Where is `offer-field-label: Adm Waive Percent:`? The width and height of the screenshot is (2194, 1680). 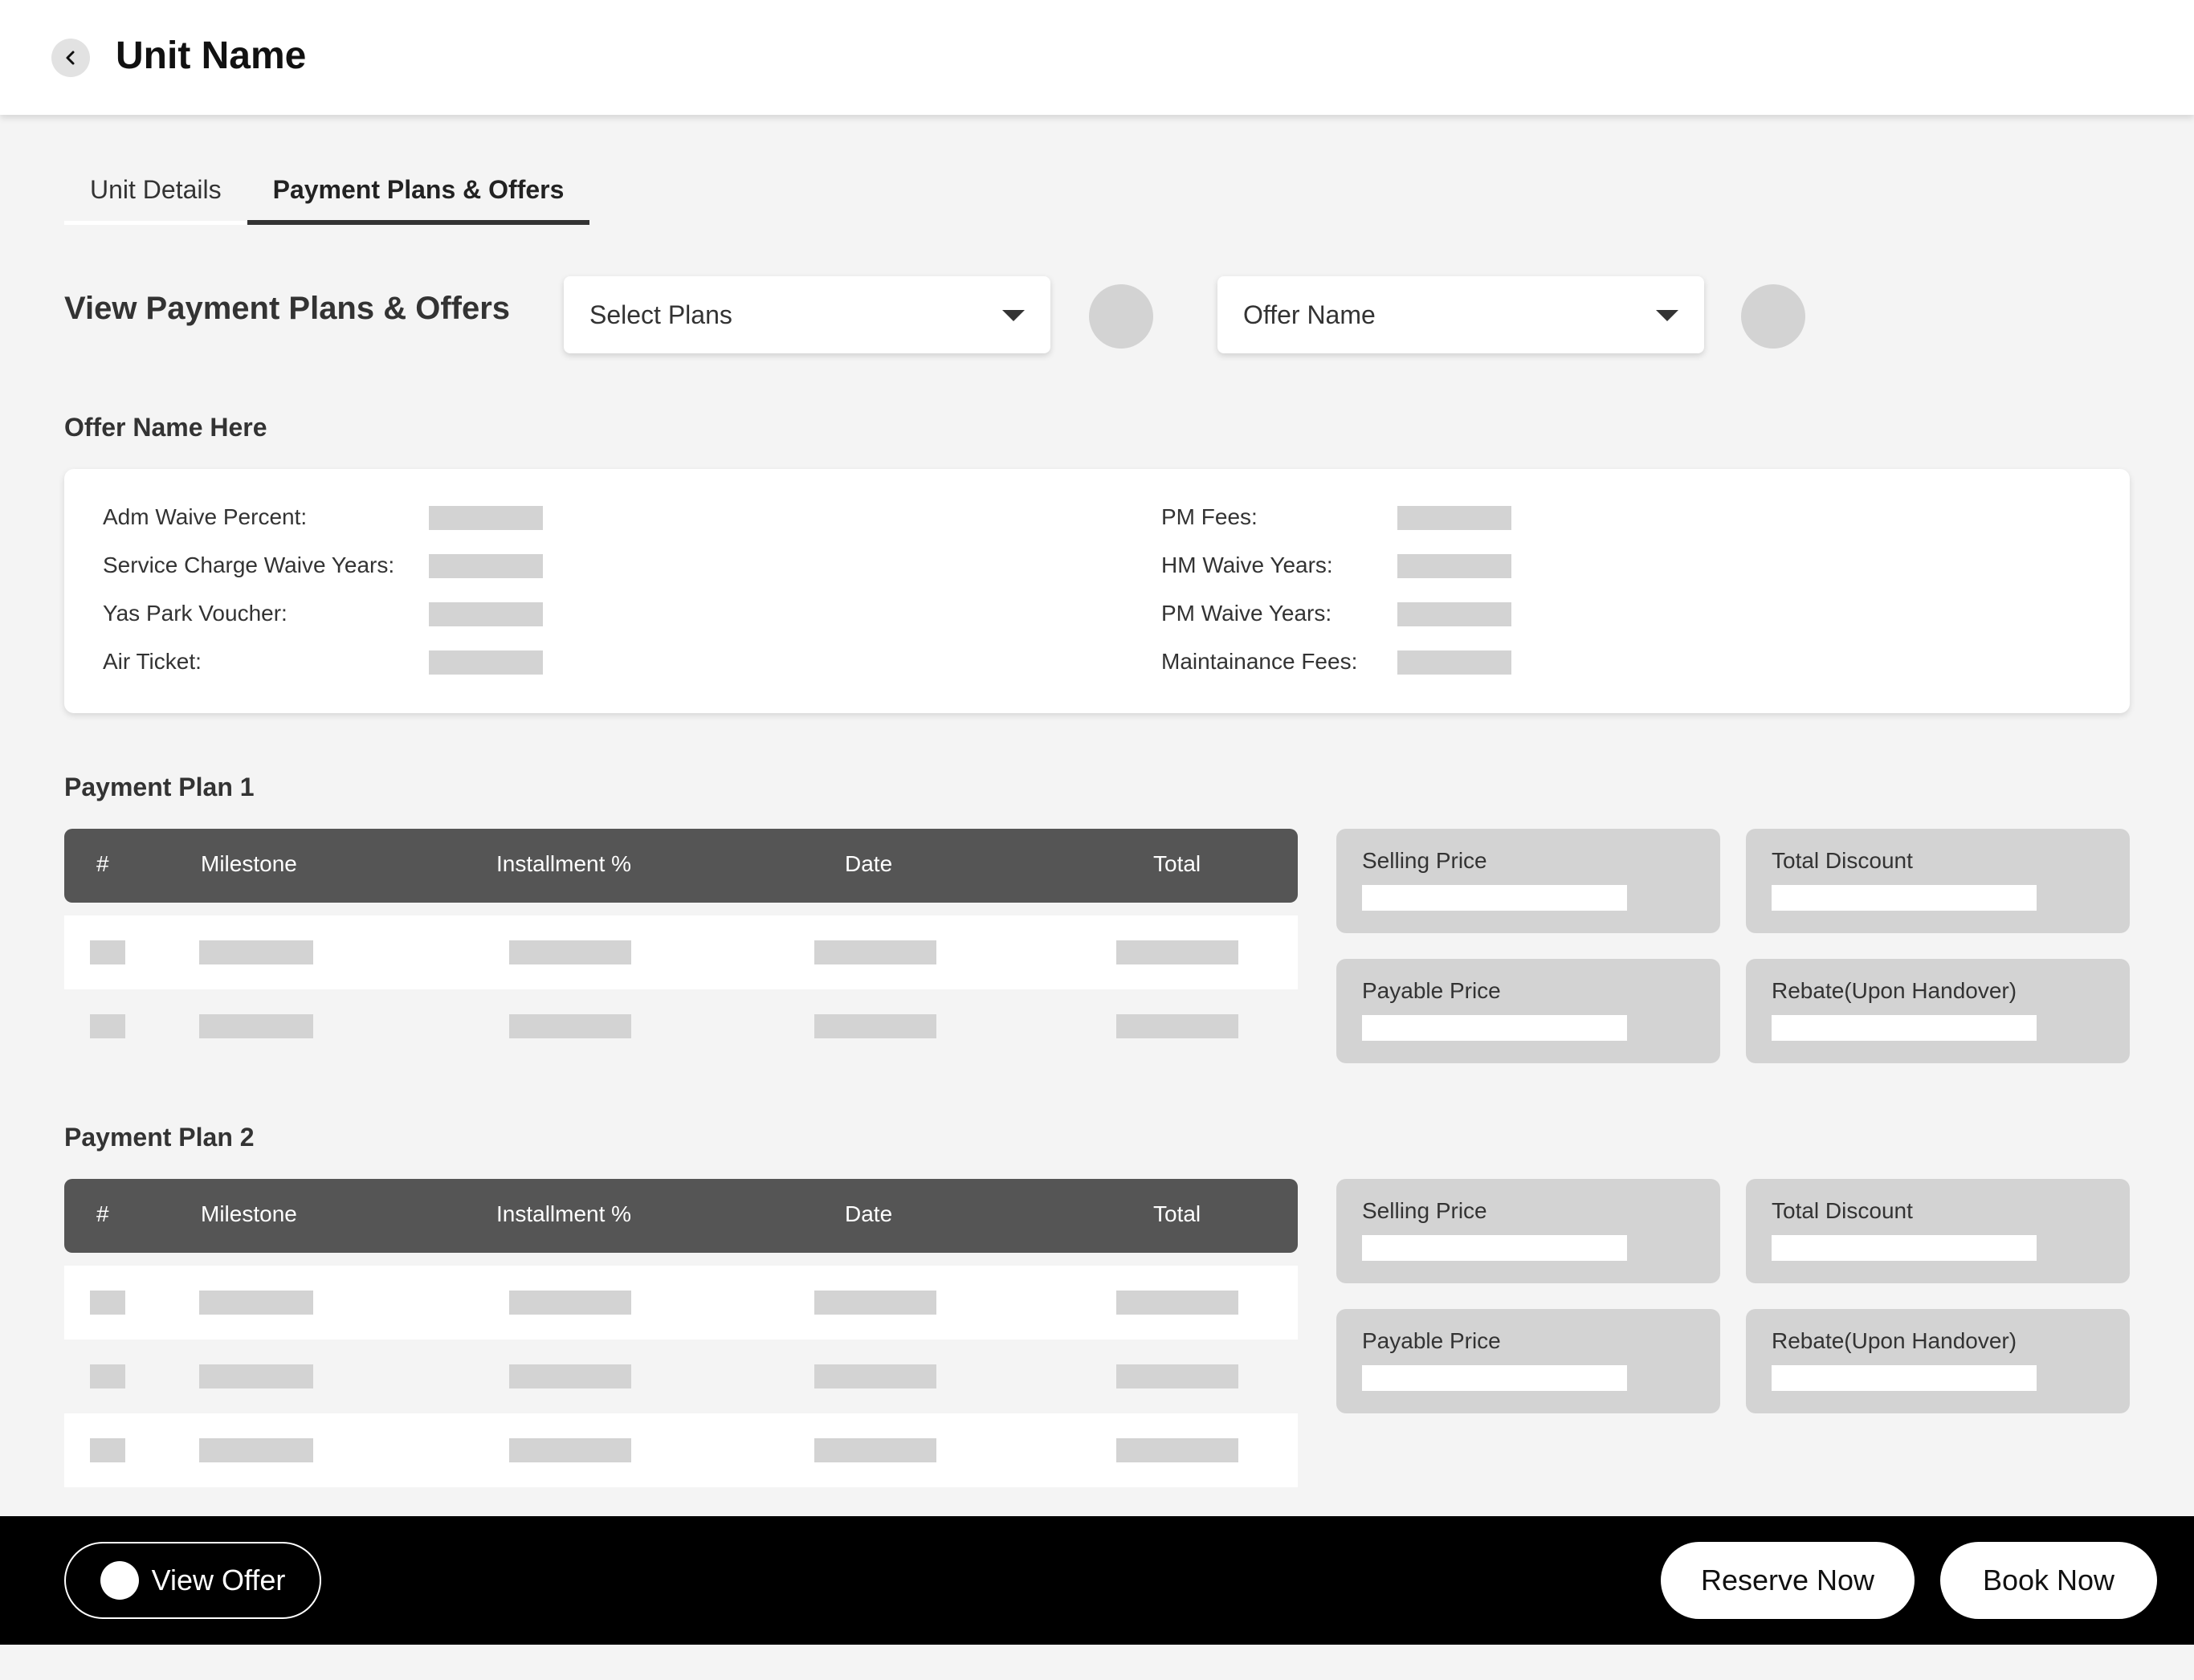
offer-field-label: Adm Waive Percent: is located at coordinates (205, 516).